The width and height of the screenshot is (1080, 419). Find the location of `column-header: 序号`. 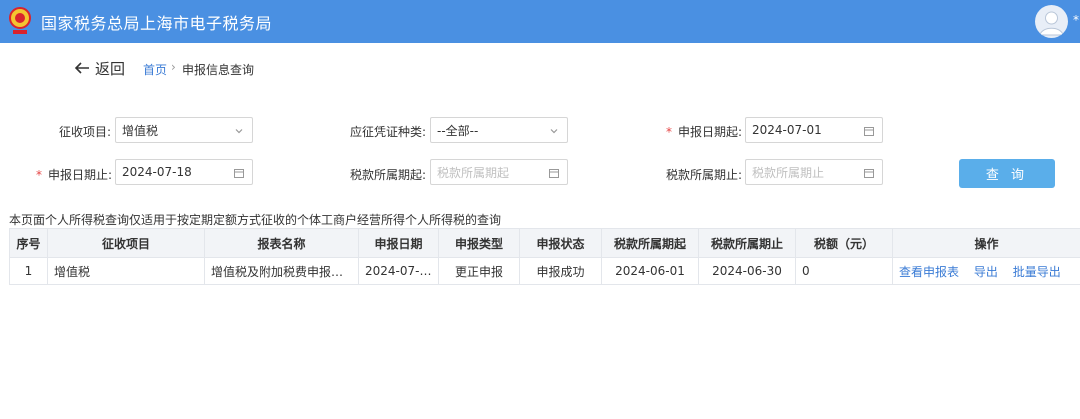

column-header: 序号 is located at coordinates (28, 243).